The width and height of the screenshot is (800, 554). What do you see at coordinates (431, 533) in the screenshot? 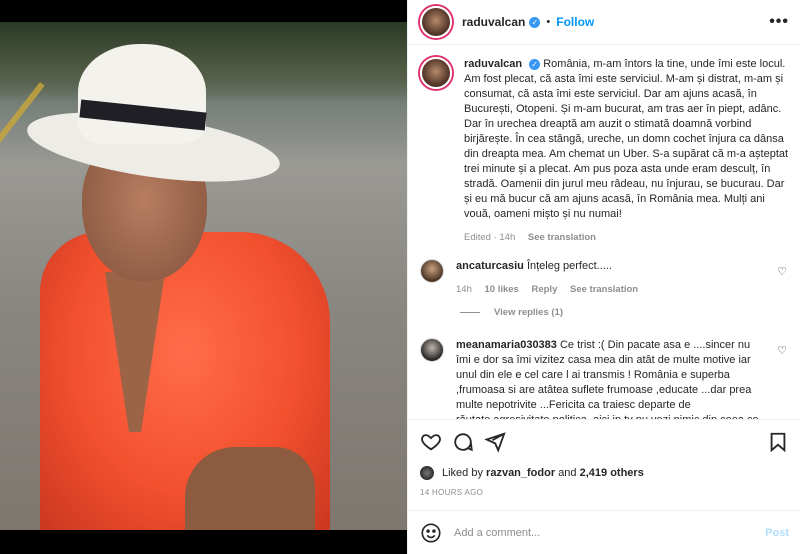
I see `emoji-icon` at bounding box center [431, 533].